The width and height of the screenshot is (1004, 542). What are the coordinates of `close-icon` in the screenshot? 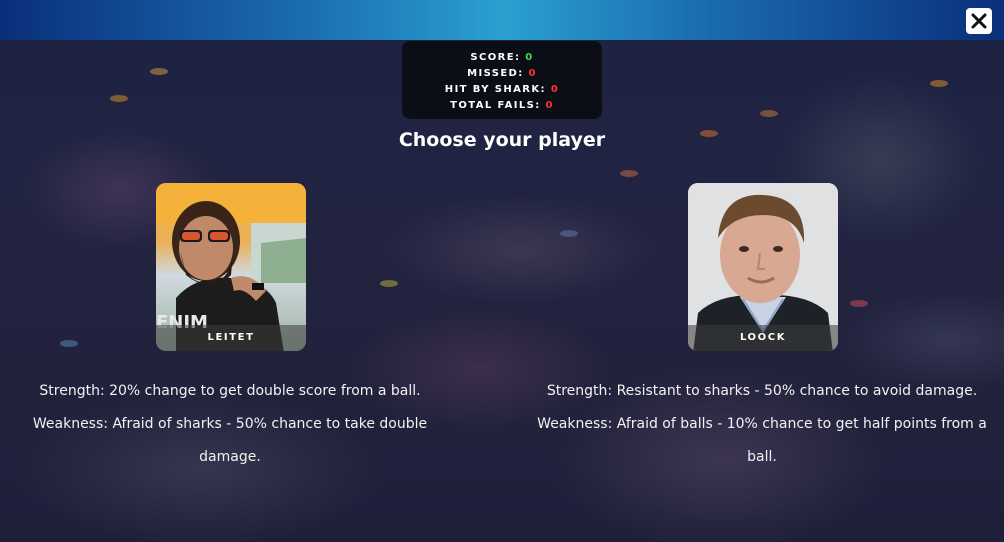 It's located at (979, 21).